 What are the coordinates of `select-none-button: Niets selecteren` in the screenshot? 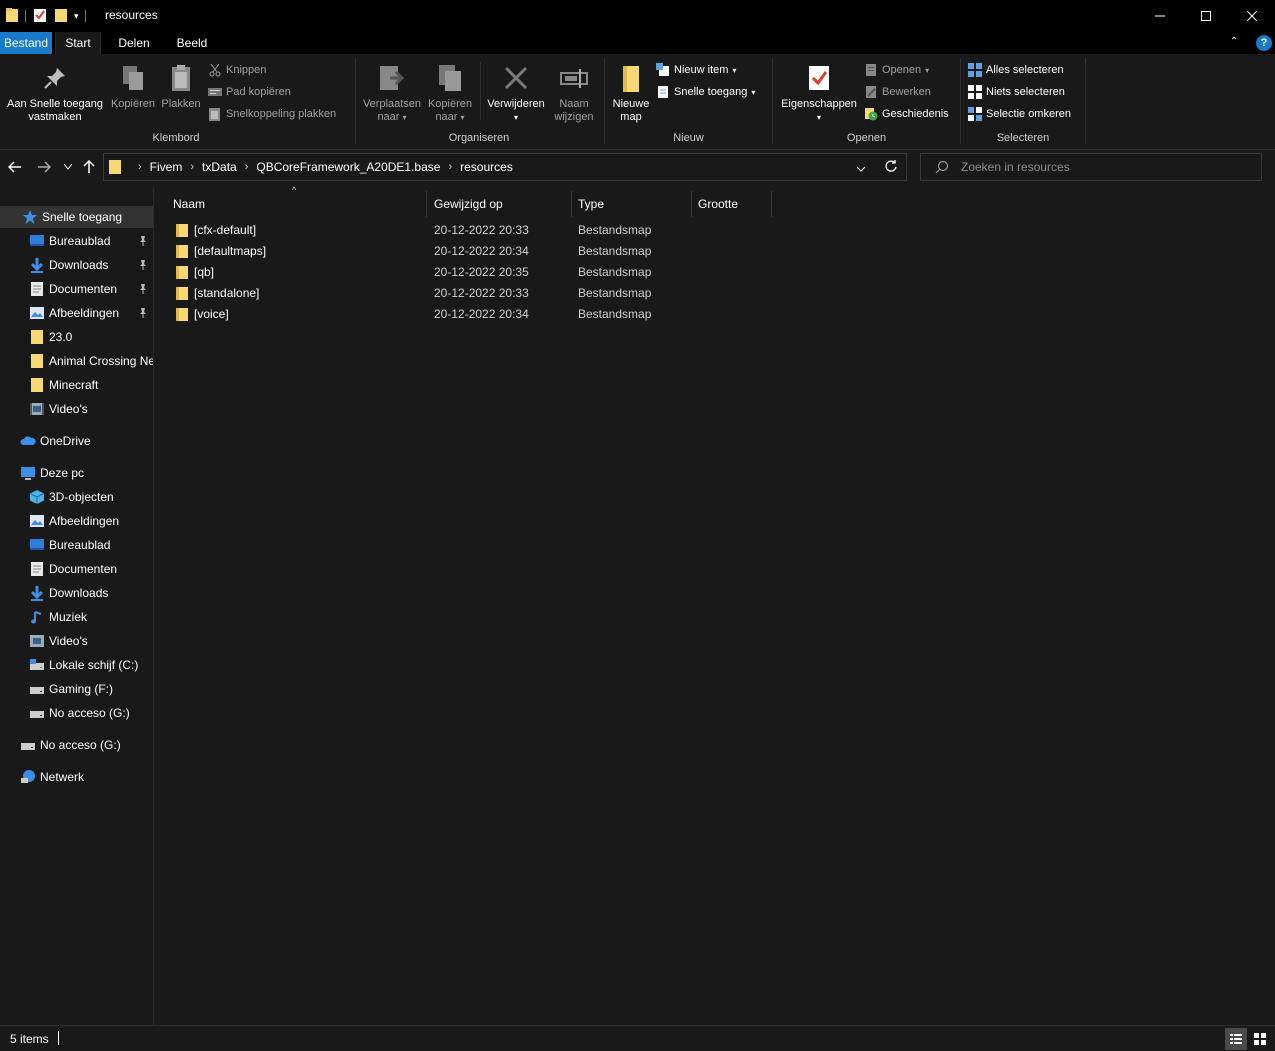 It's located at (1016, 92).